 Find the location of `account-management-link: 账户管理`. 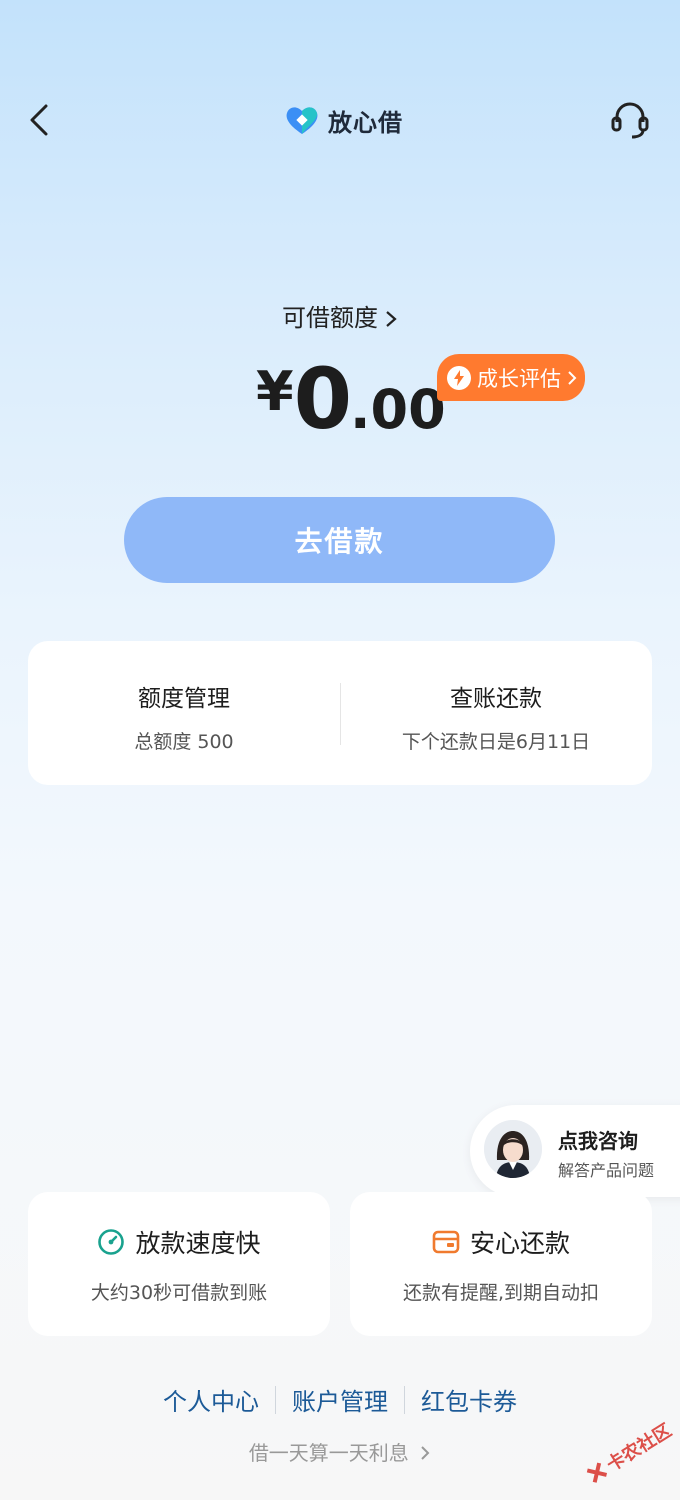

account-management-link: 账户管理 is located at coordinates (340, 1399).